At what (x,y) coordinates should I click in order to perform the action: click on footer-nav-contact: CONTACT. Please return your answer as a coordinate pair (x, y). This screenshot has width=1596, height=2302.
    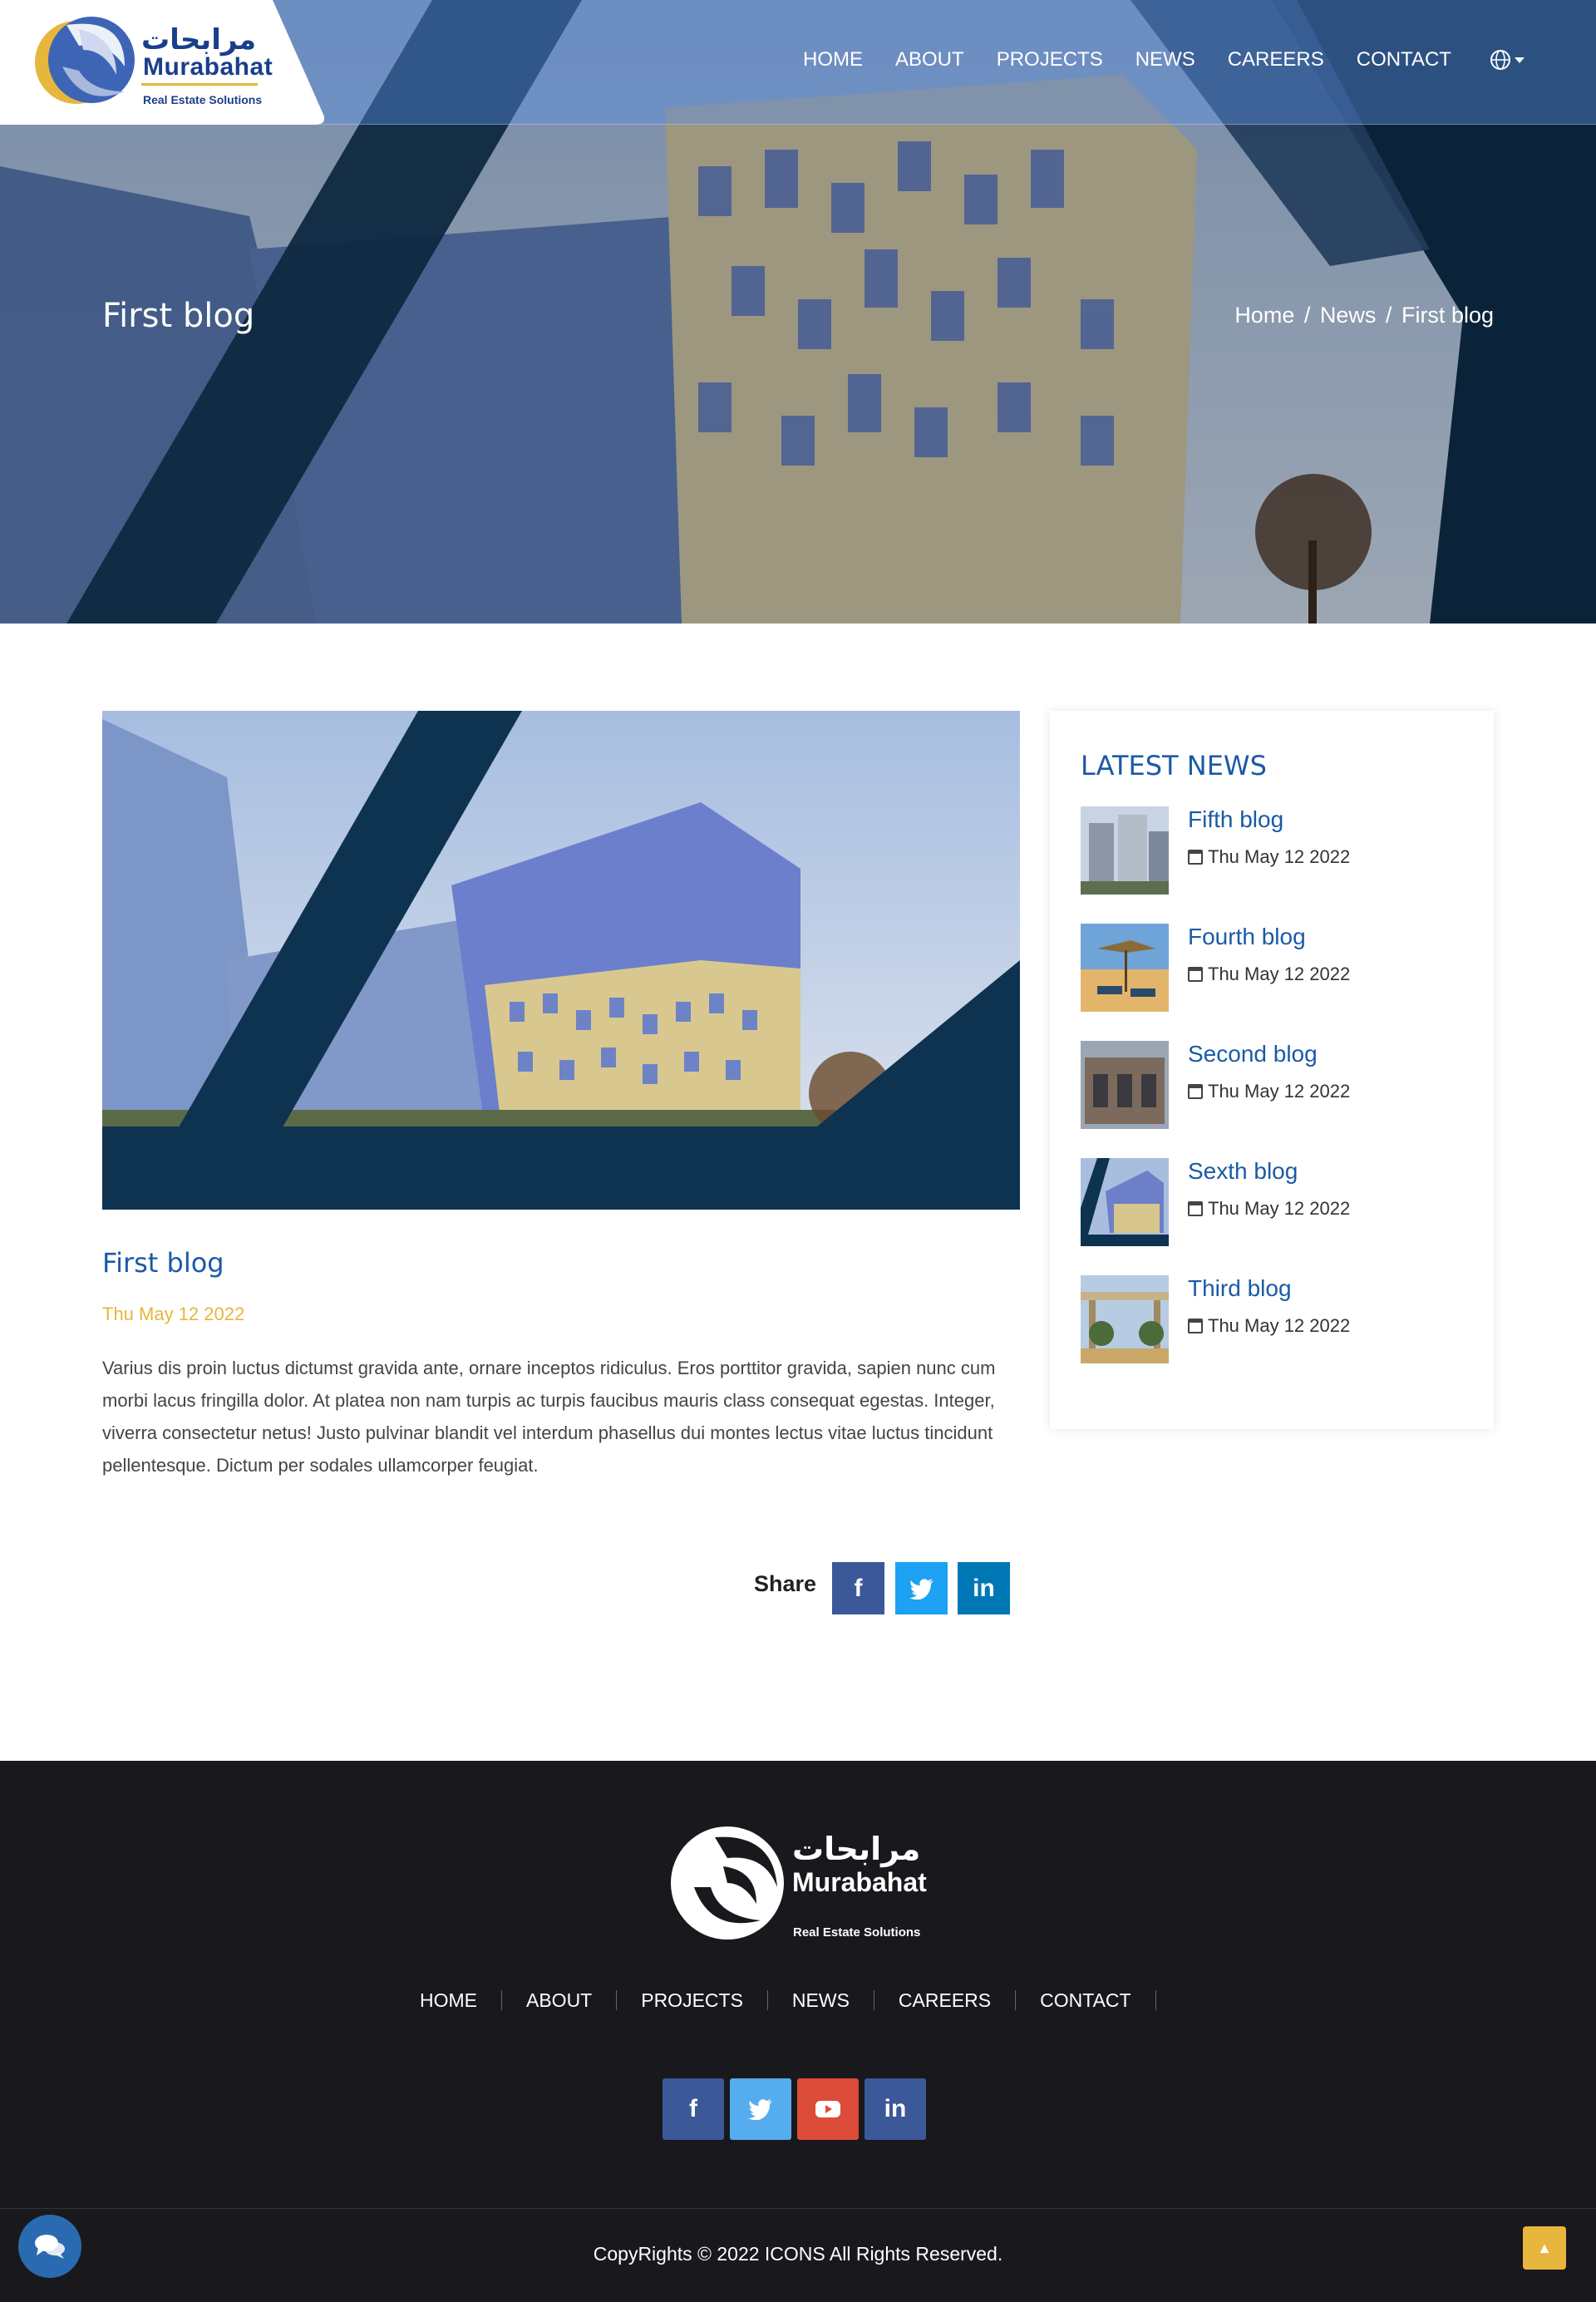
    Looking at the image, I should click on (1098, 2000).